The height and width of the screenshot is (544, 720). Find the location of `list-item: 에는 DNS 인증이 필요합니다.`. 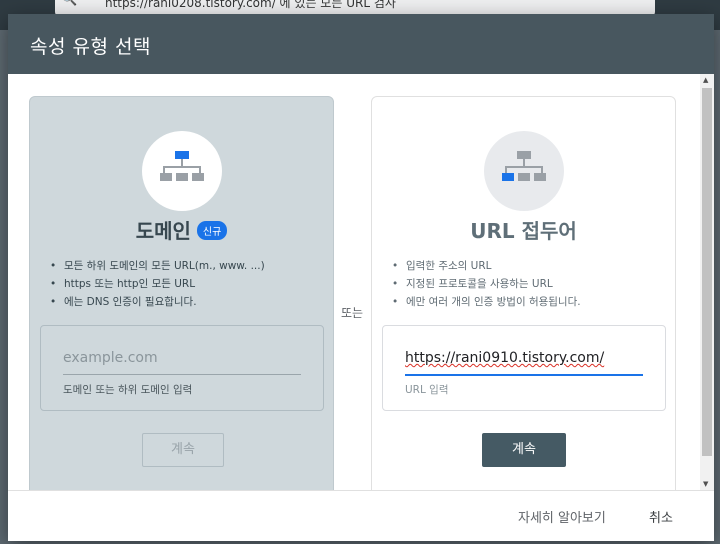

list-item: 에는 DNS 인증이 필요합니다. is located at coordinates (157, 302).